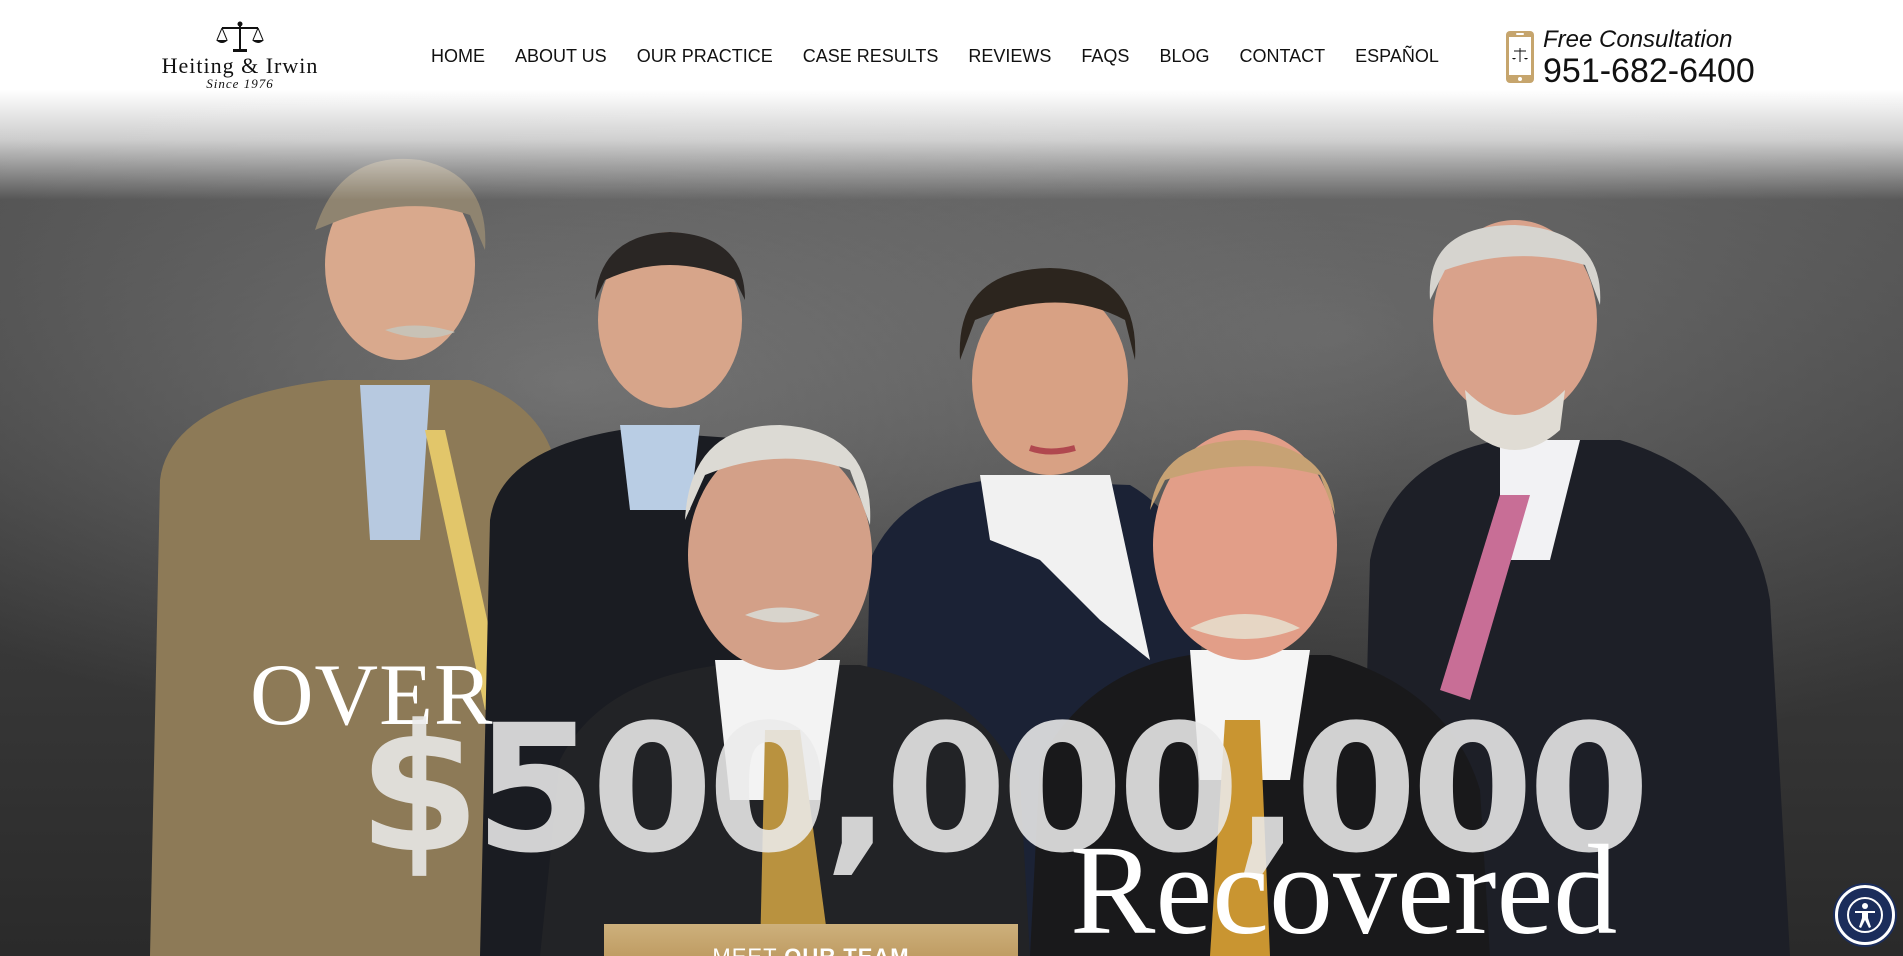  I want to click on nav-item-faqs: FAQS, so click(1105, 56).